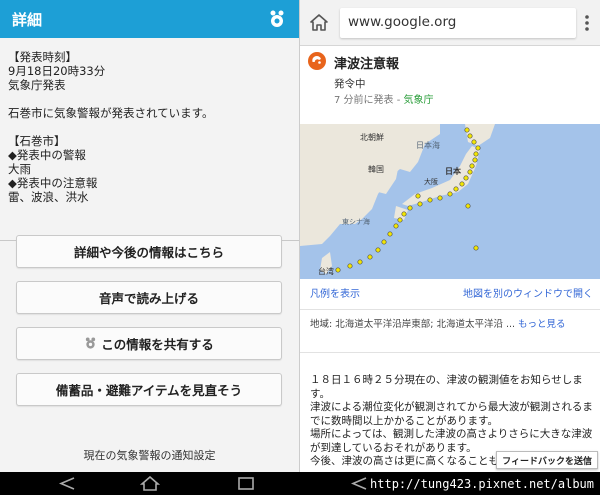 The height and width of the screenshot is (495, 600). I want to click on share-button: この情報を共有する, so click(149, 343).